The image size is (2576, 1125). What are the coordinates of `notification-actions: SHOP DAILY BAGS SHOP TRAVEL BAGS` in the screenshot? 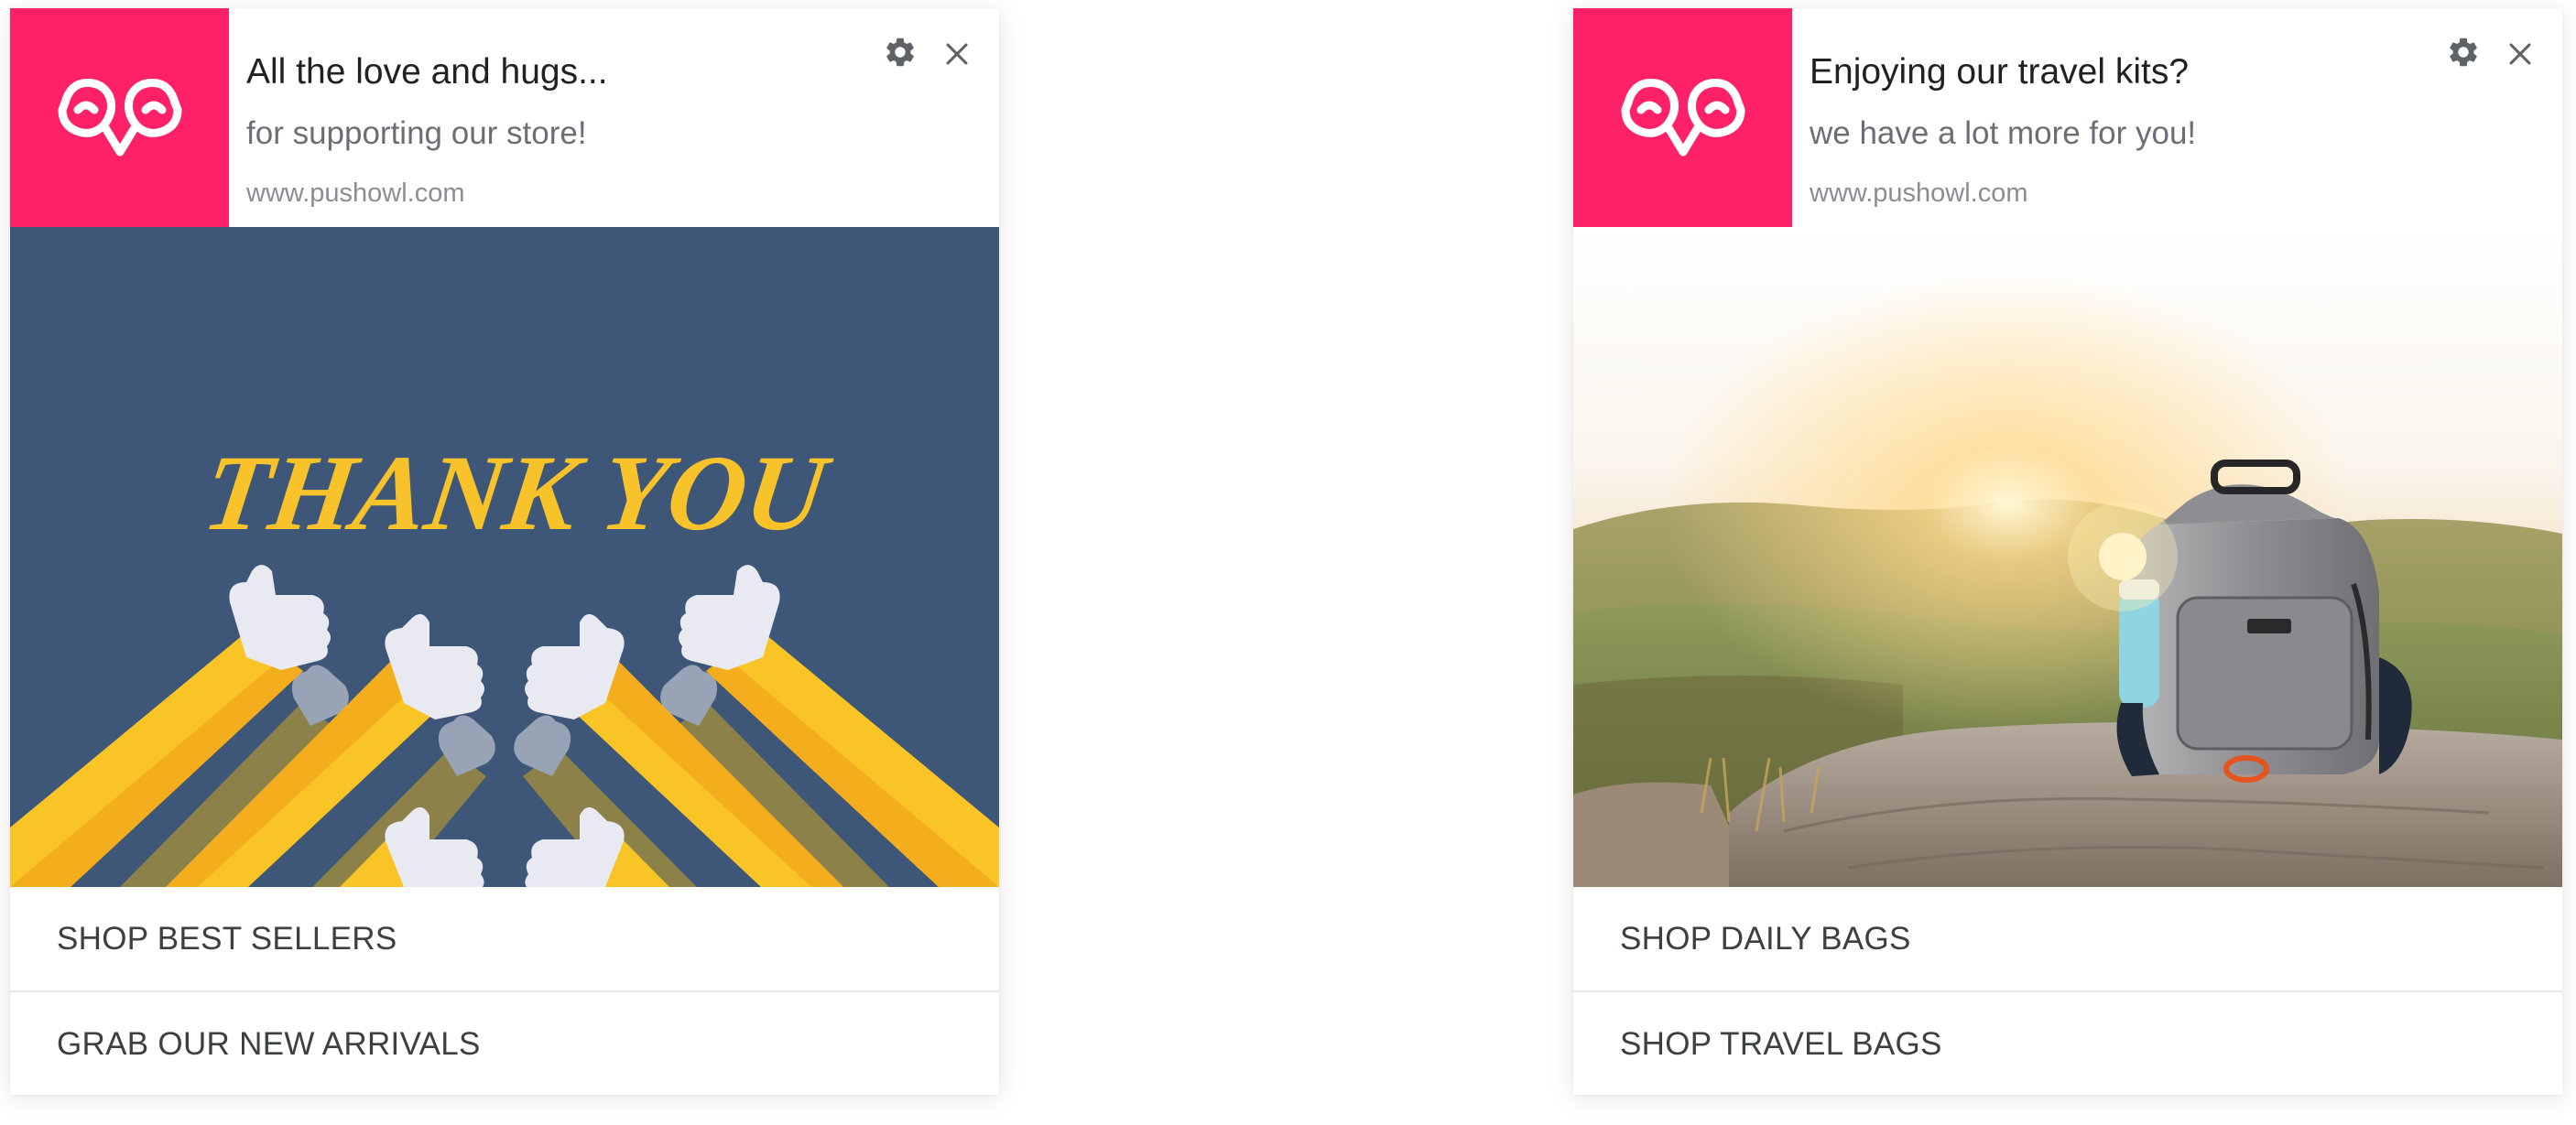 It's located at (2067, 991).